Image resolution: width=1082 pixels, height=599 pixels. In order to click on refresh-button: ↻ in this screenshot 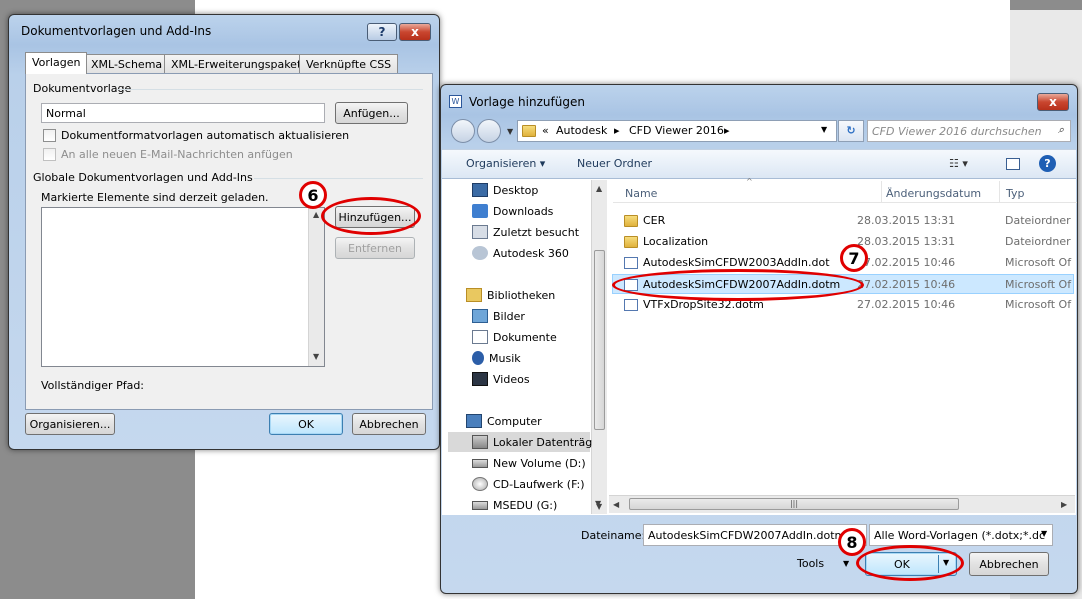, I will do `click(851, 131)`.